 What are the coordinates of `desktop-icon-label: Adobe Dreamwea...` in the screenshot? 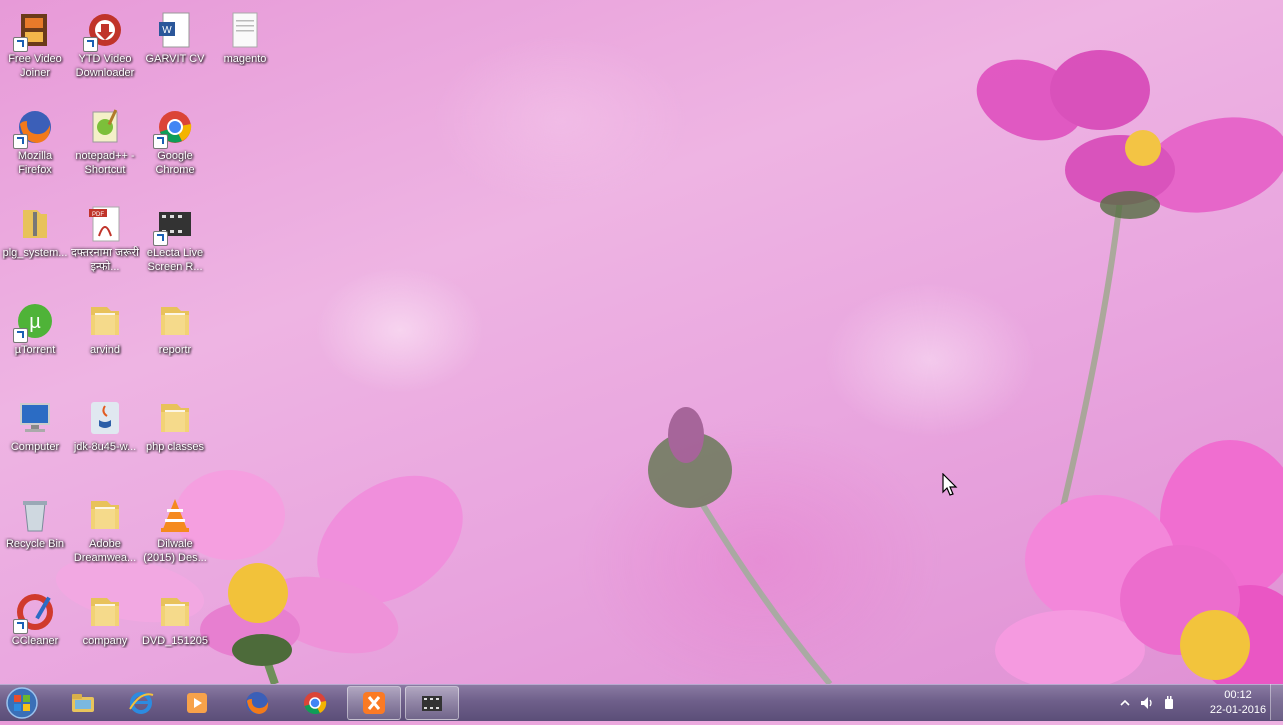 It's located at (105, 551).